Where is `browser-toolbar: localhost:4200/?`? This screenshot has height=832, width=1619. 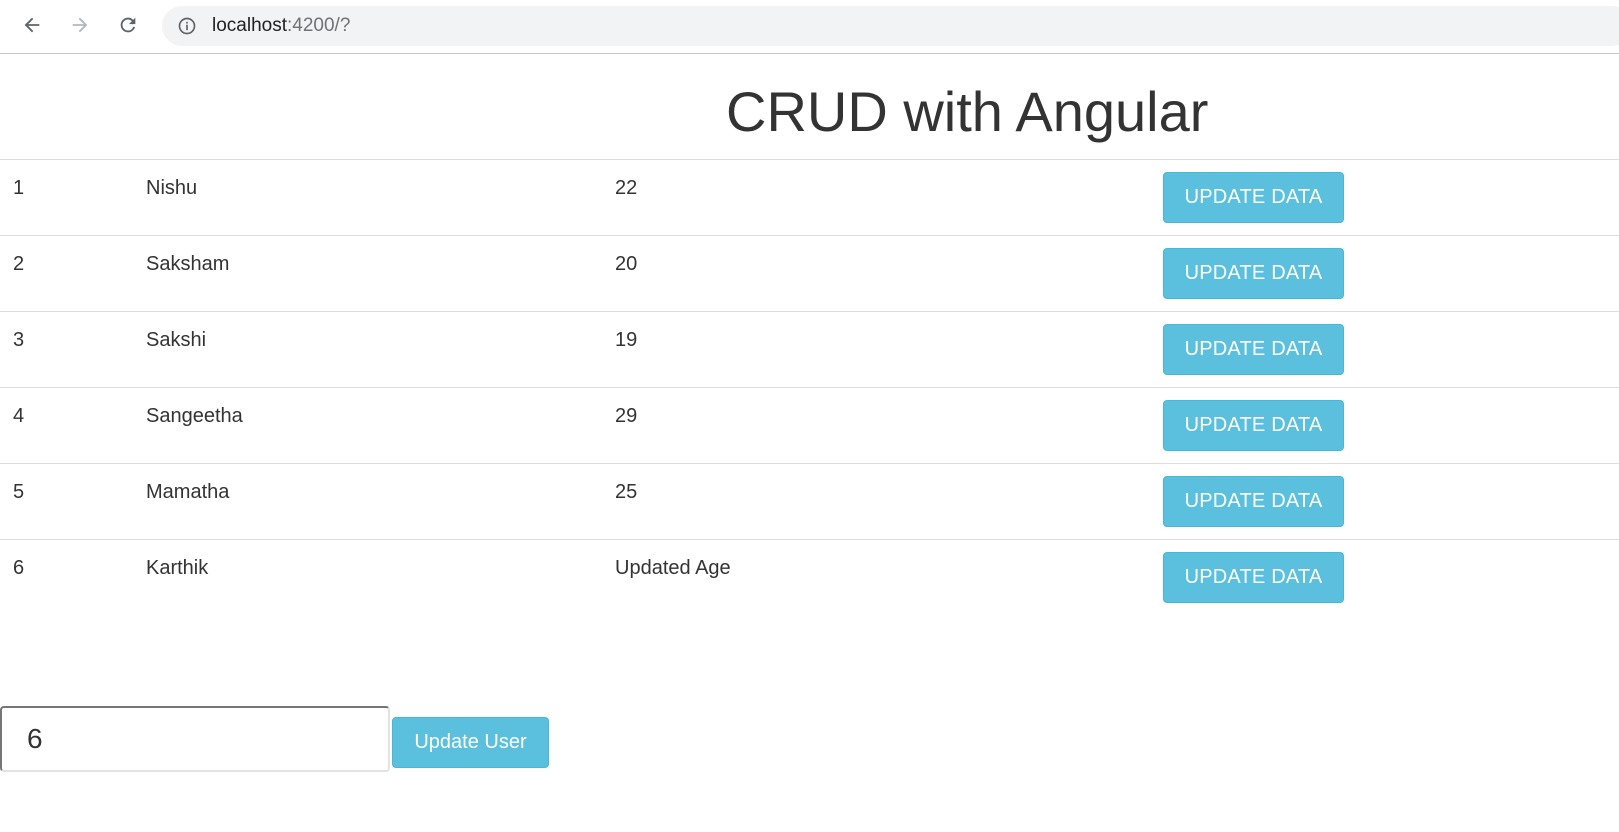
browser-toolbar: localhost:4200/? is located at coordinates (809, 27).